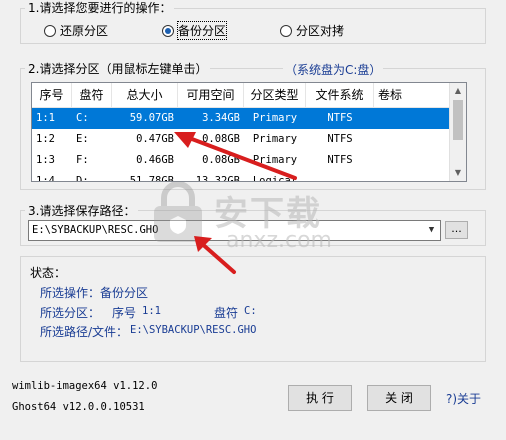 This screenshot has width=506, height=440. What do you see at coordinates (82, 139) in the screenshot?
I see `cell-drive: E:` at bounding box center [82, 139].